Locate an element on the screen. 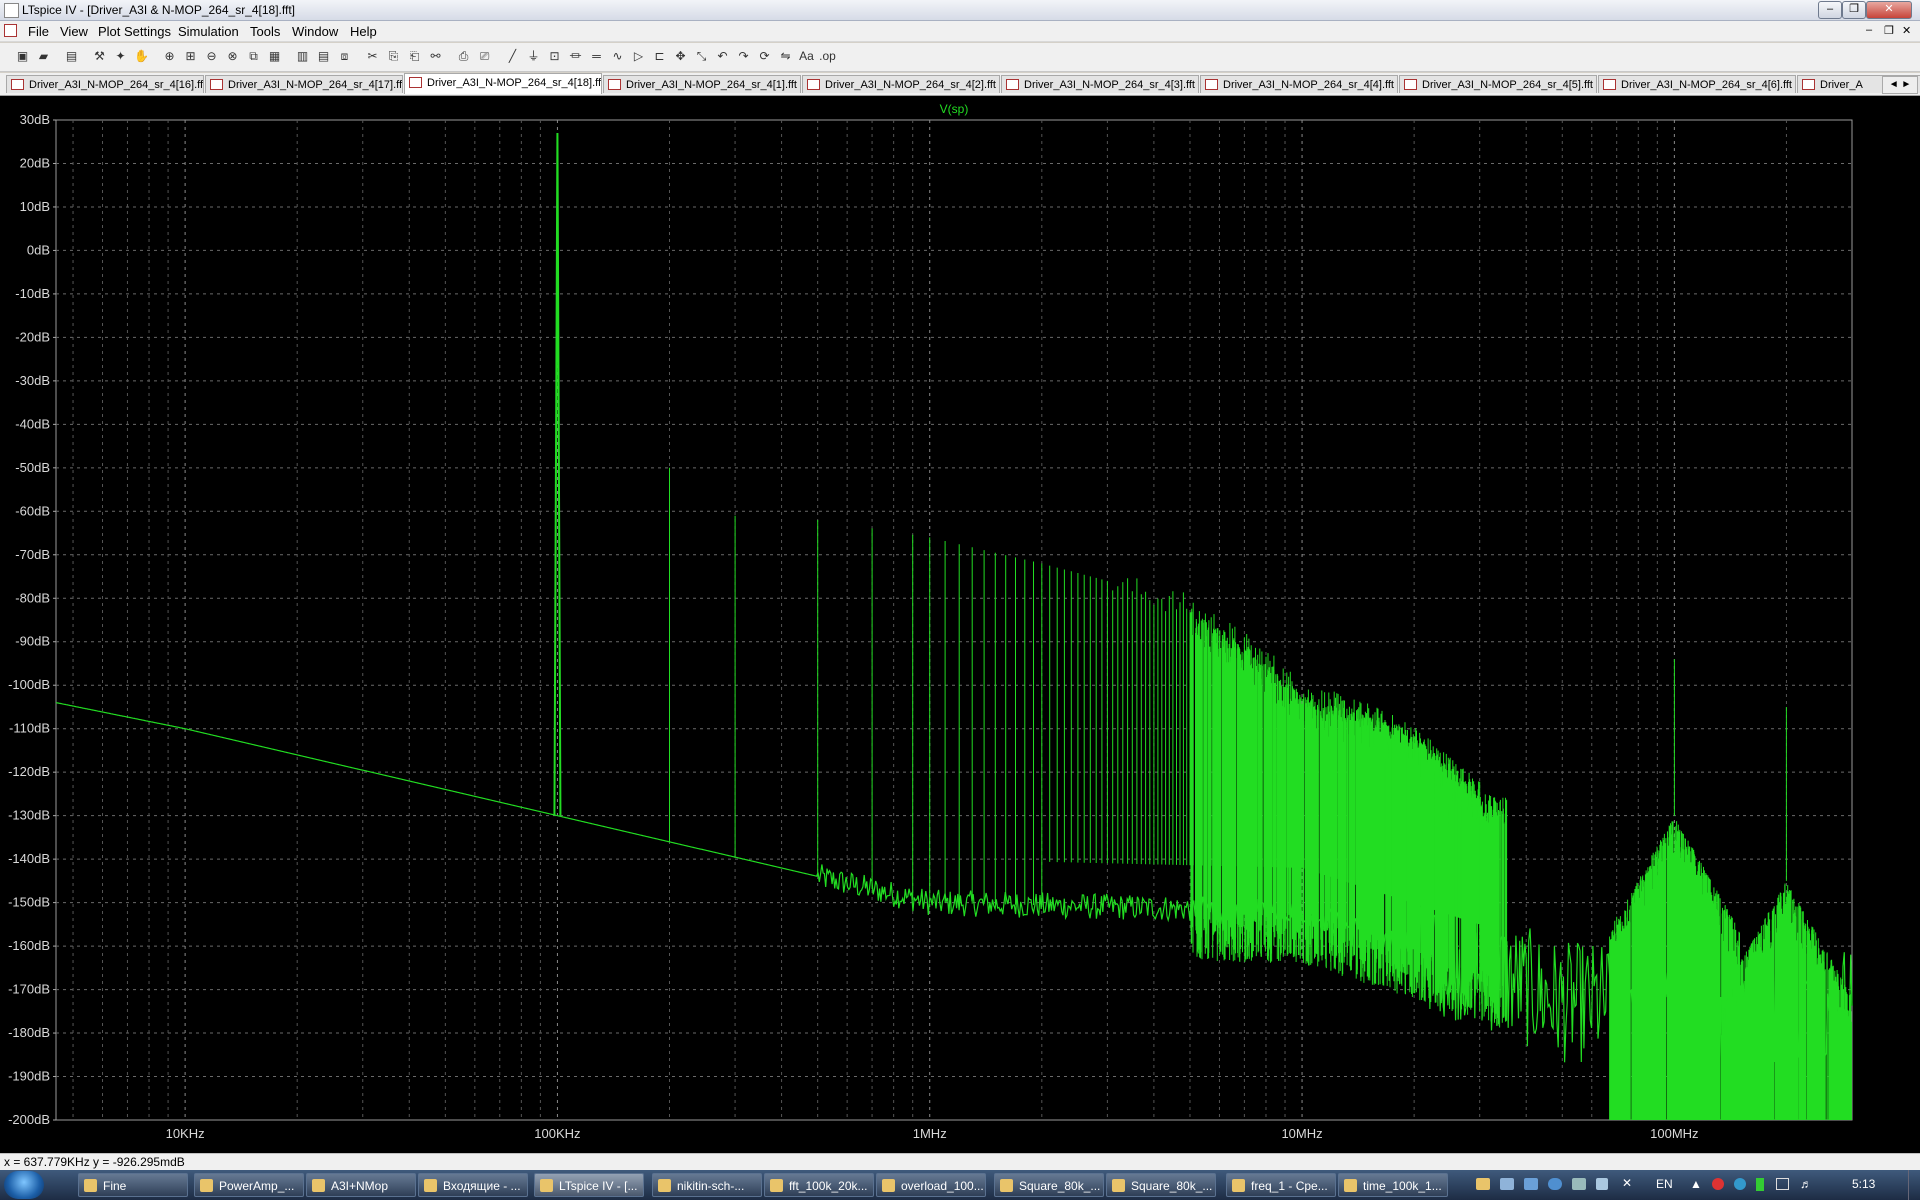  print-icon: ⎚ is located at coordinates (484, 56).